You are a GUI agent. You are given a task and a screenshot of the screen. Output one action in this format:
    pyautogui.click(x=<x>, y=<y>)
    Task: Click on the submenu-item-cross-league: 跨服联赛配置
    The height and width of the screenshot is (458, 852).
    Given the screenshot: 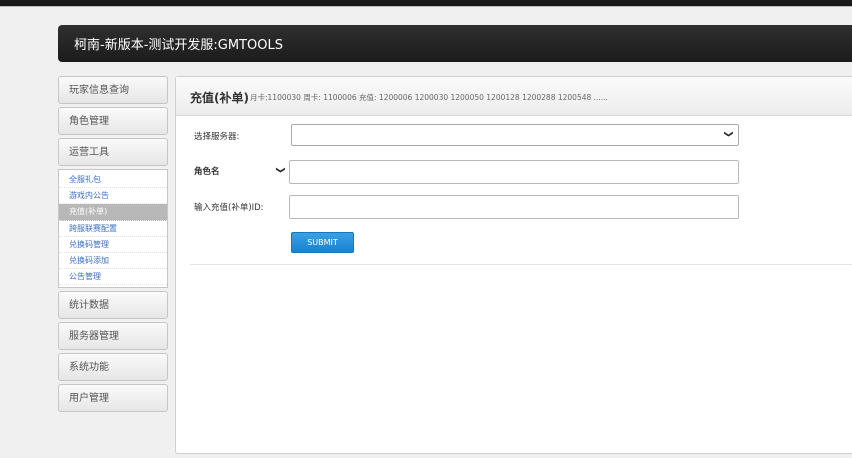 What is the action you would take?
    pyautogui.click(x=113, y=229)
    